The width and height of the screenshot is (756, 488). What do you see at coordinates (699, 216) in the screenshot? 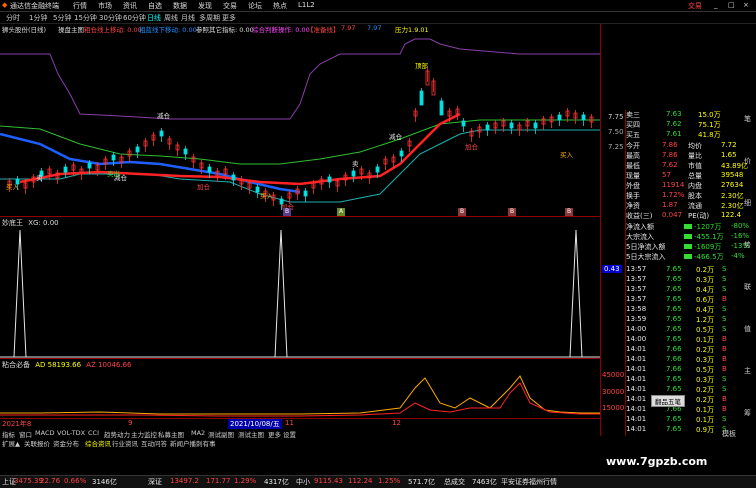
I see `stat-key: PE(动)` at bounding box center [699, 216].